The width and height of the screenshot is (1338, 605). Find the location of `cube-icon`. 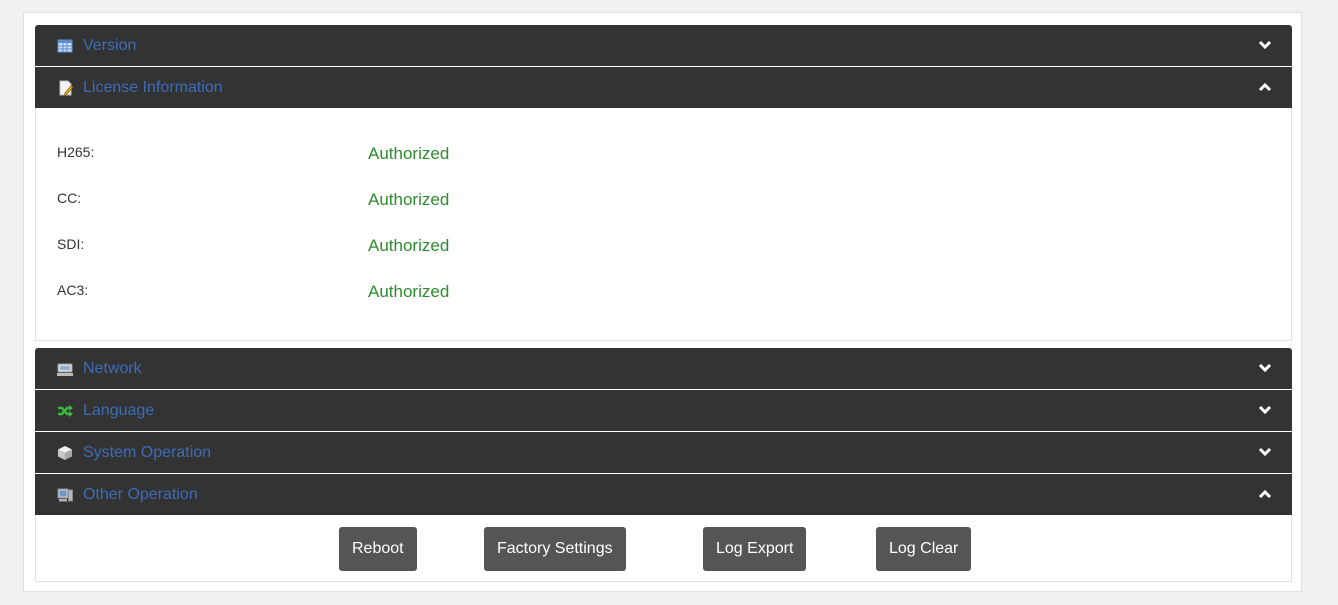

cube-icon is located at coordinates (65, 453).